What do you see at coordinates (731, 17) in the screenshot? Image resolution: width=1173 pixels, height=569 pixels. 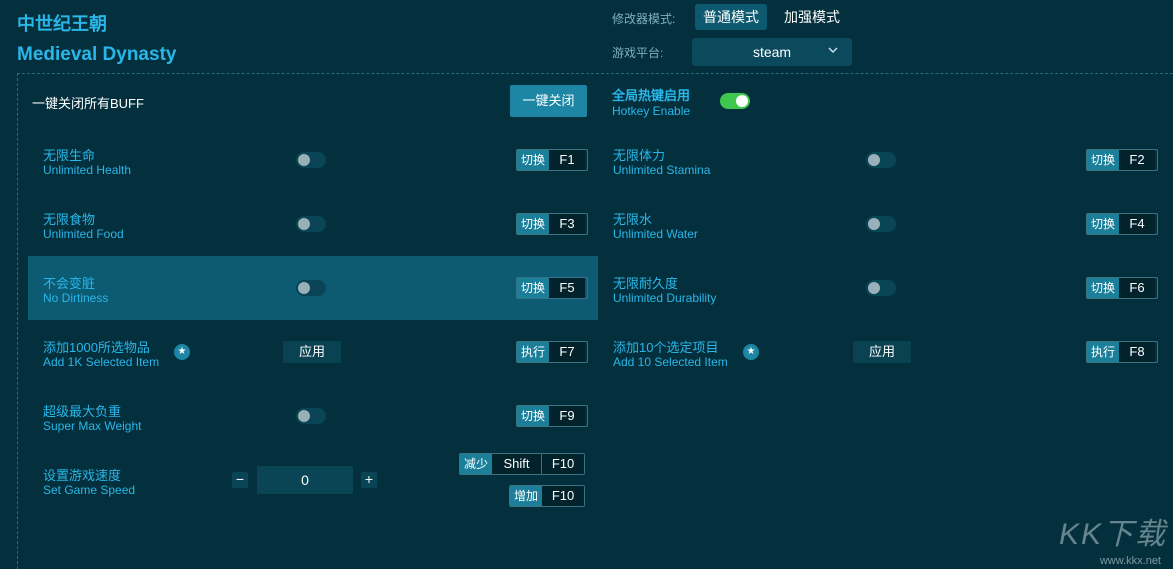 I see `mode-normal-button: 普通模式` at bounding box center [731, 17].